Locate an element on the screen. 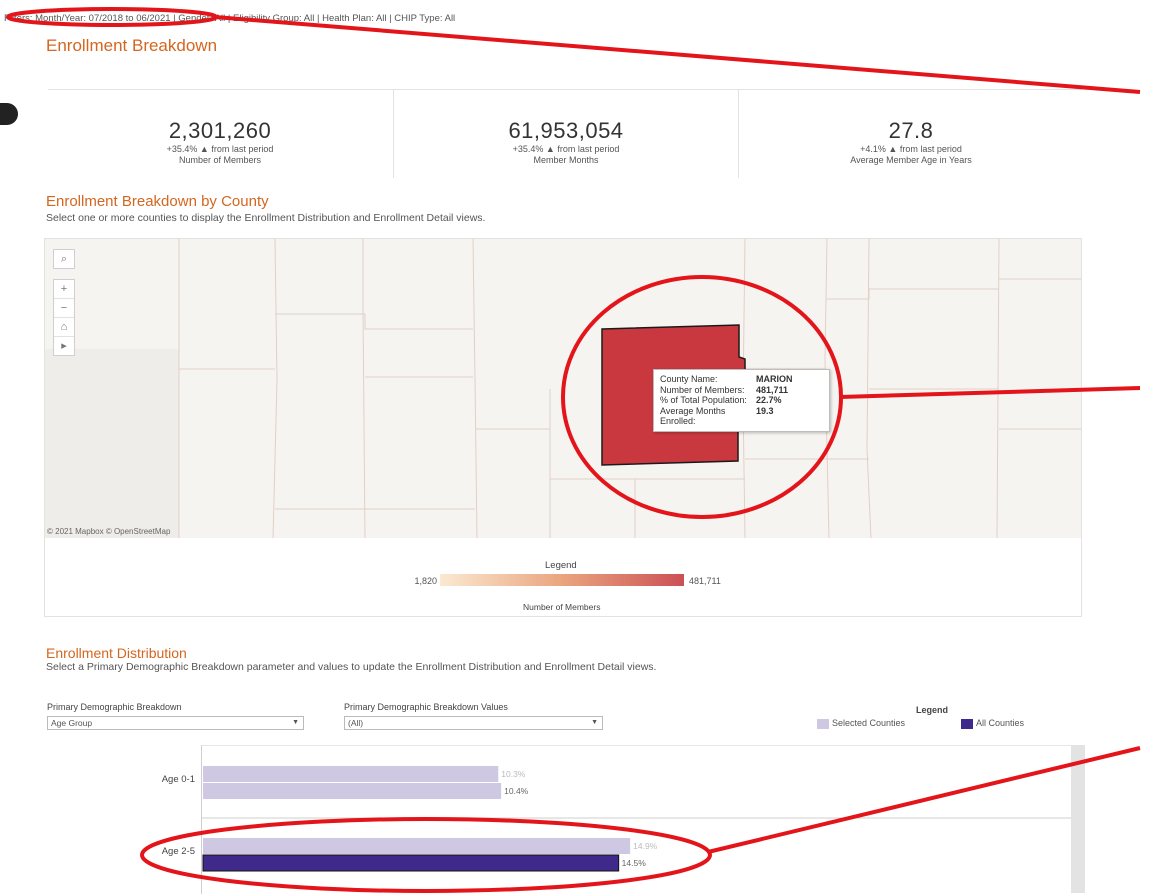 This screenshot has width=1150, height=894. legend-item-all-counties: All Counties is located at coordinates (992, 723).